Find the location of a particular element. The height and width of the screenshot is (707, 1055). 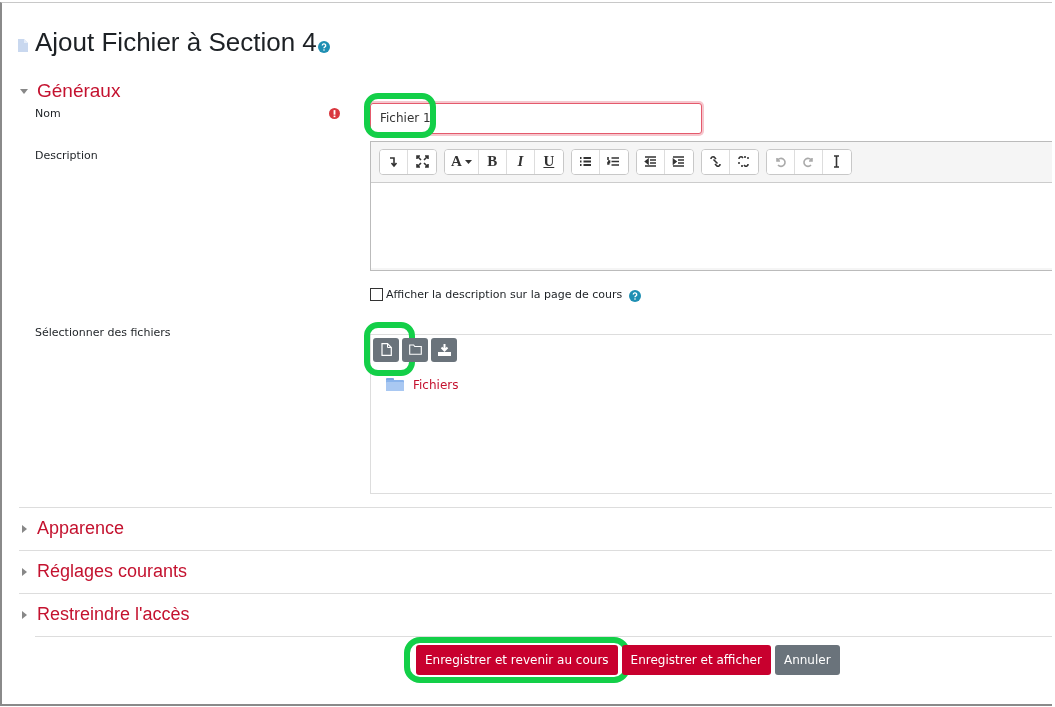

download-icon is located at coordinates (444, 349).